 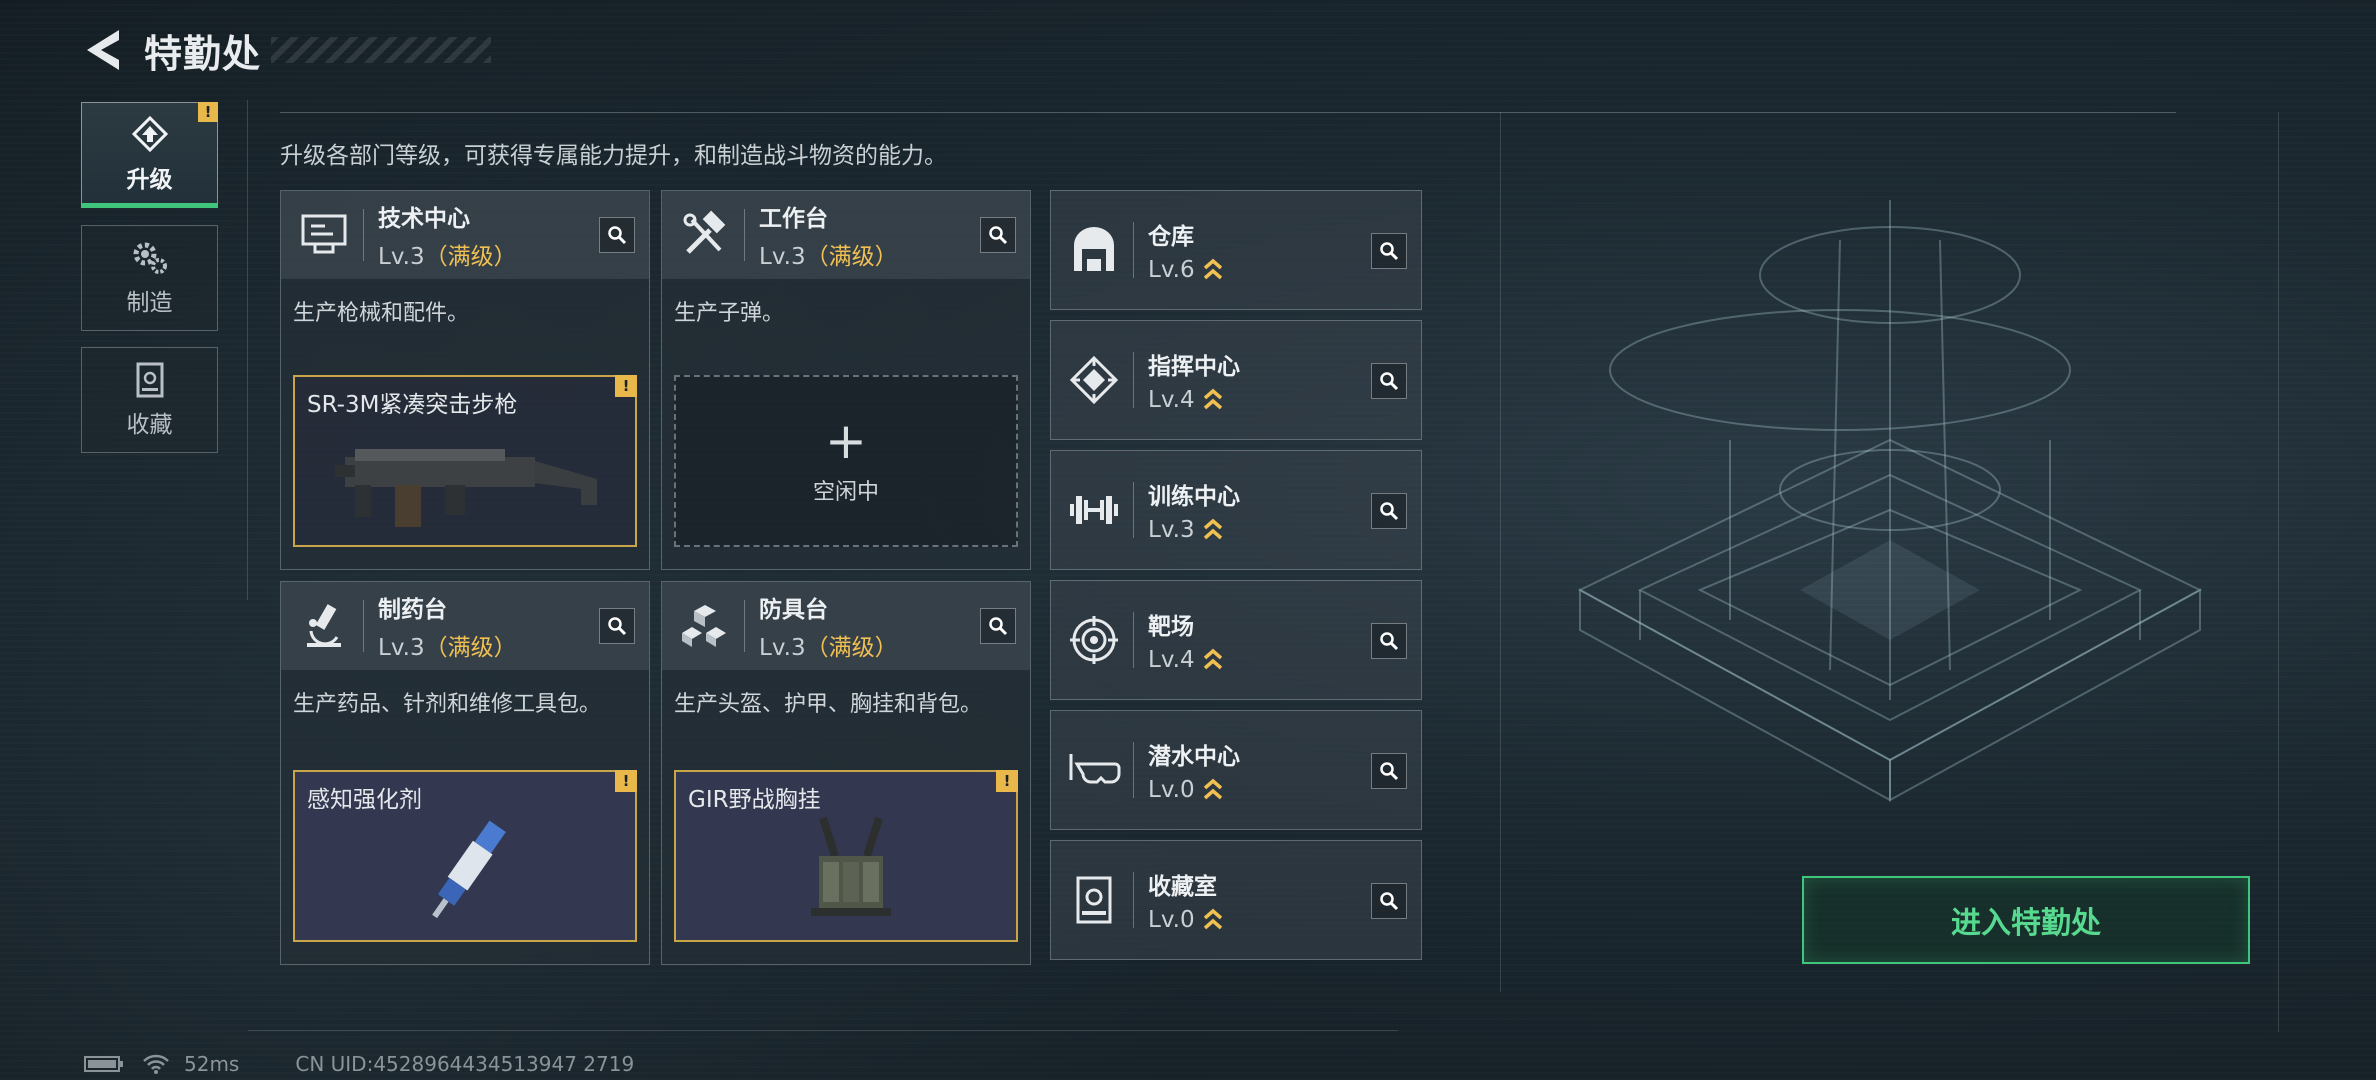 What do you see at coordinates (381, 50) in the screenshot?
I see `title-decoration` at bounding box center [381, 50].